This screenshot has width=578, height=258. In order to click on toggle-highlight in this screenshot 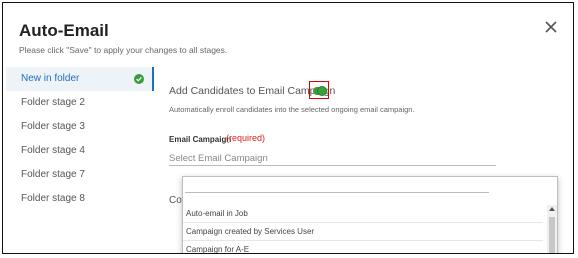, I will do `click(319, 90)`.